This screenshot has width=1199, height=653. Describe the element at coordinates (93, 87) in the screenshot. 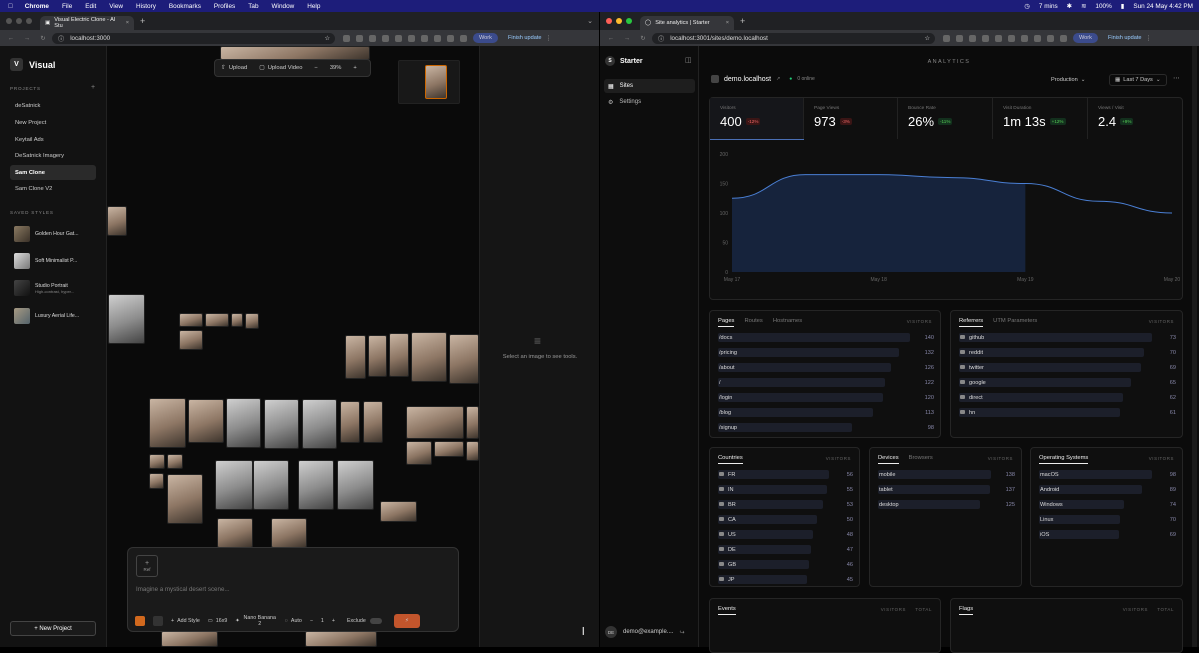

I see `add-project-icon: +` at that location.